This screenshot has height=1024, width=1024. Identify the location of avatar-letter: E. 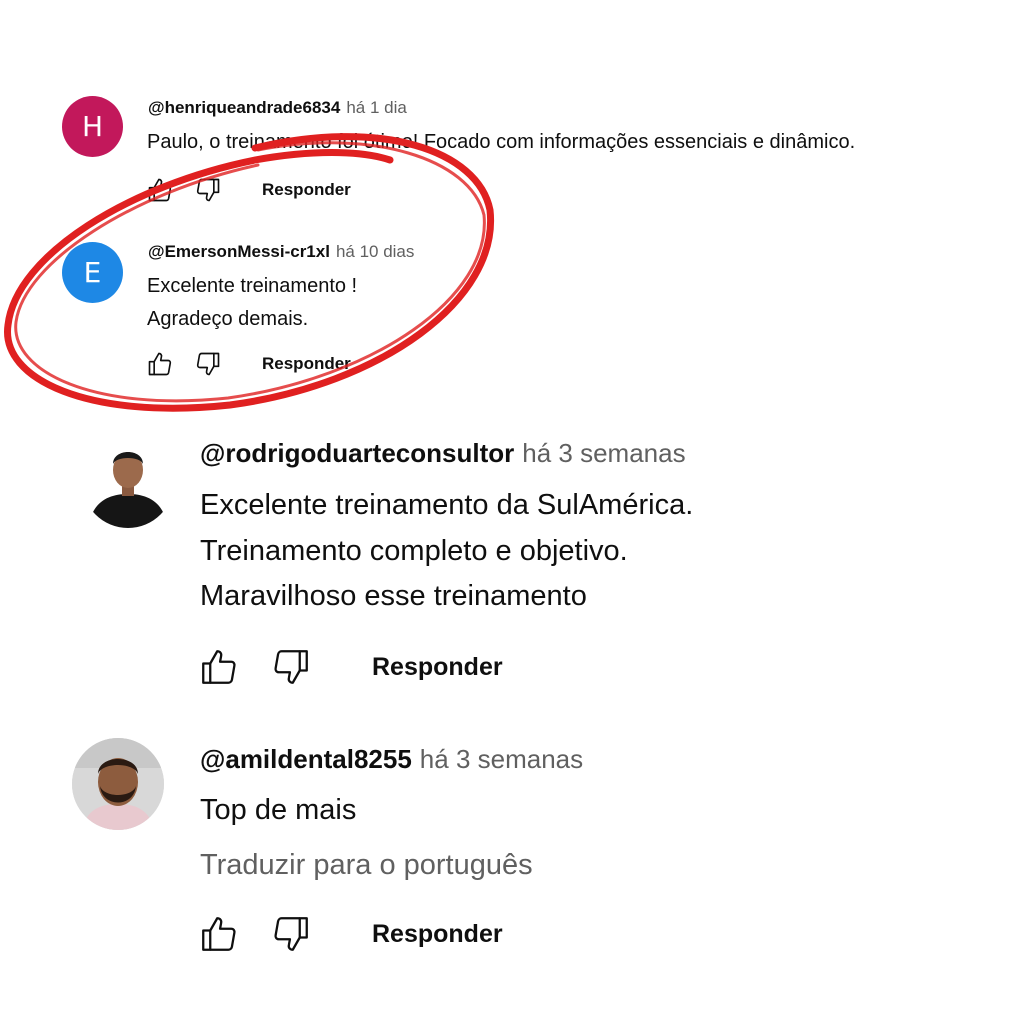
(92, 272).